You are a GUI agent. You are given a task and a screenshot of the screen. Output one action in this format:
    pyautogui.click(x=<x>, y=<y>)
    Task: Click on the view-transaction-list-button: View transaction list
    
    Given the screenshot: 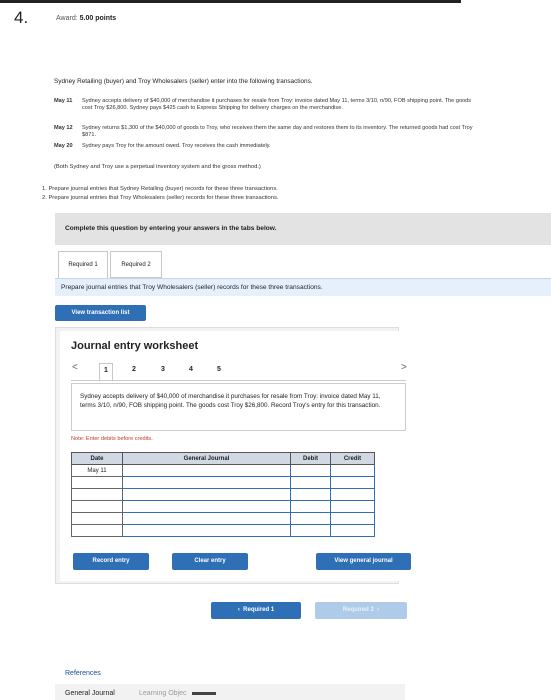 What is the action you would take?
    pyautogui.click(x=100, y=313)
    